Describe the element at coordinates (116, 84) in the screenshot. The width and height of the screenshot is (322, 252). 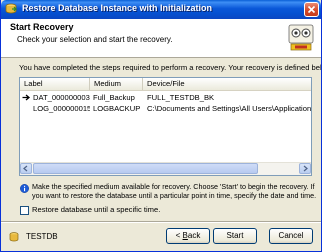
I see `column-header-medium: Medium` at that location.